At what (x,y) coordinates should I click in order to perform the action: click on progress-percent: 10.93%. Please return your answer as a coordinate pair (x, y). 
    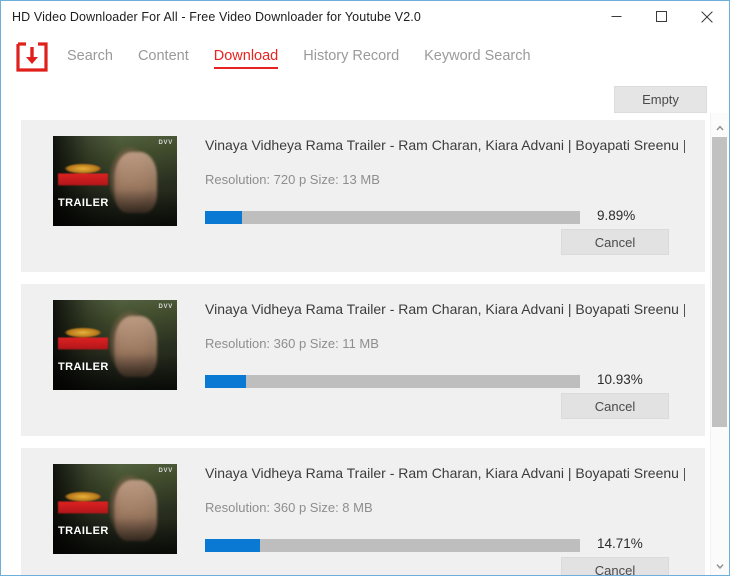
    Looking at the image, I should click on (620, 379).